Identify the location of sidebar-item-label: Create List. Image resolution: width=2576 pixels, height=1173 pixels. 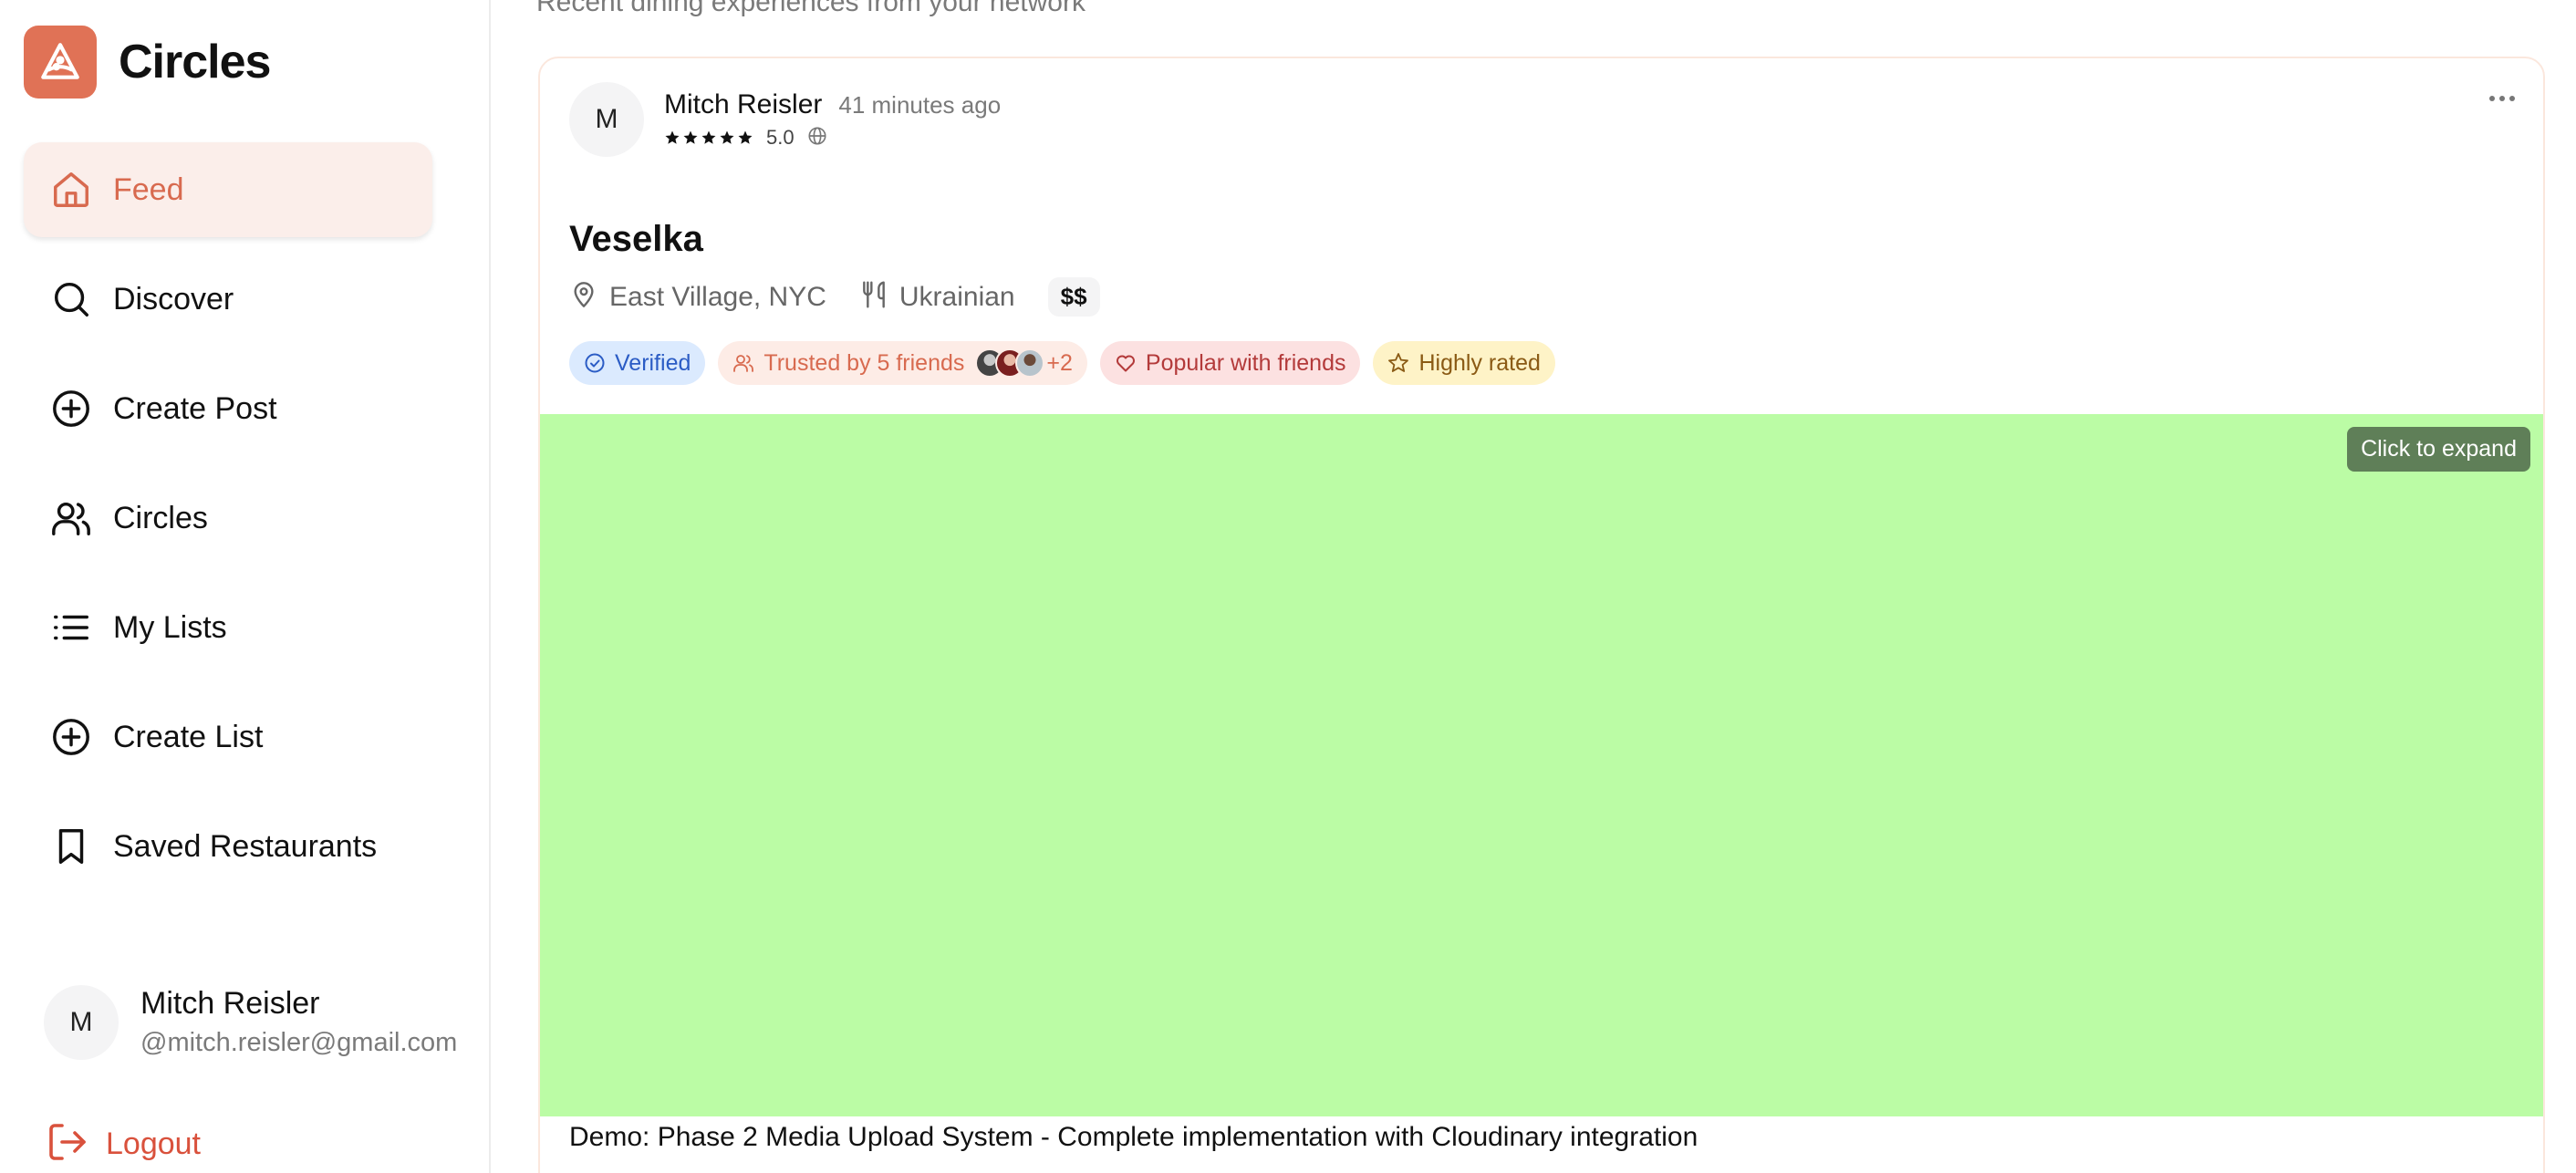
(188, 736).